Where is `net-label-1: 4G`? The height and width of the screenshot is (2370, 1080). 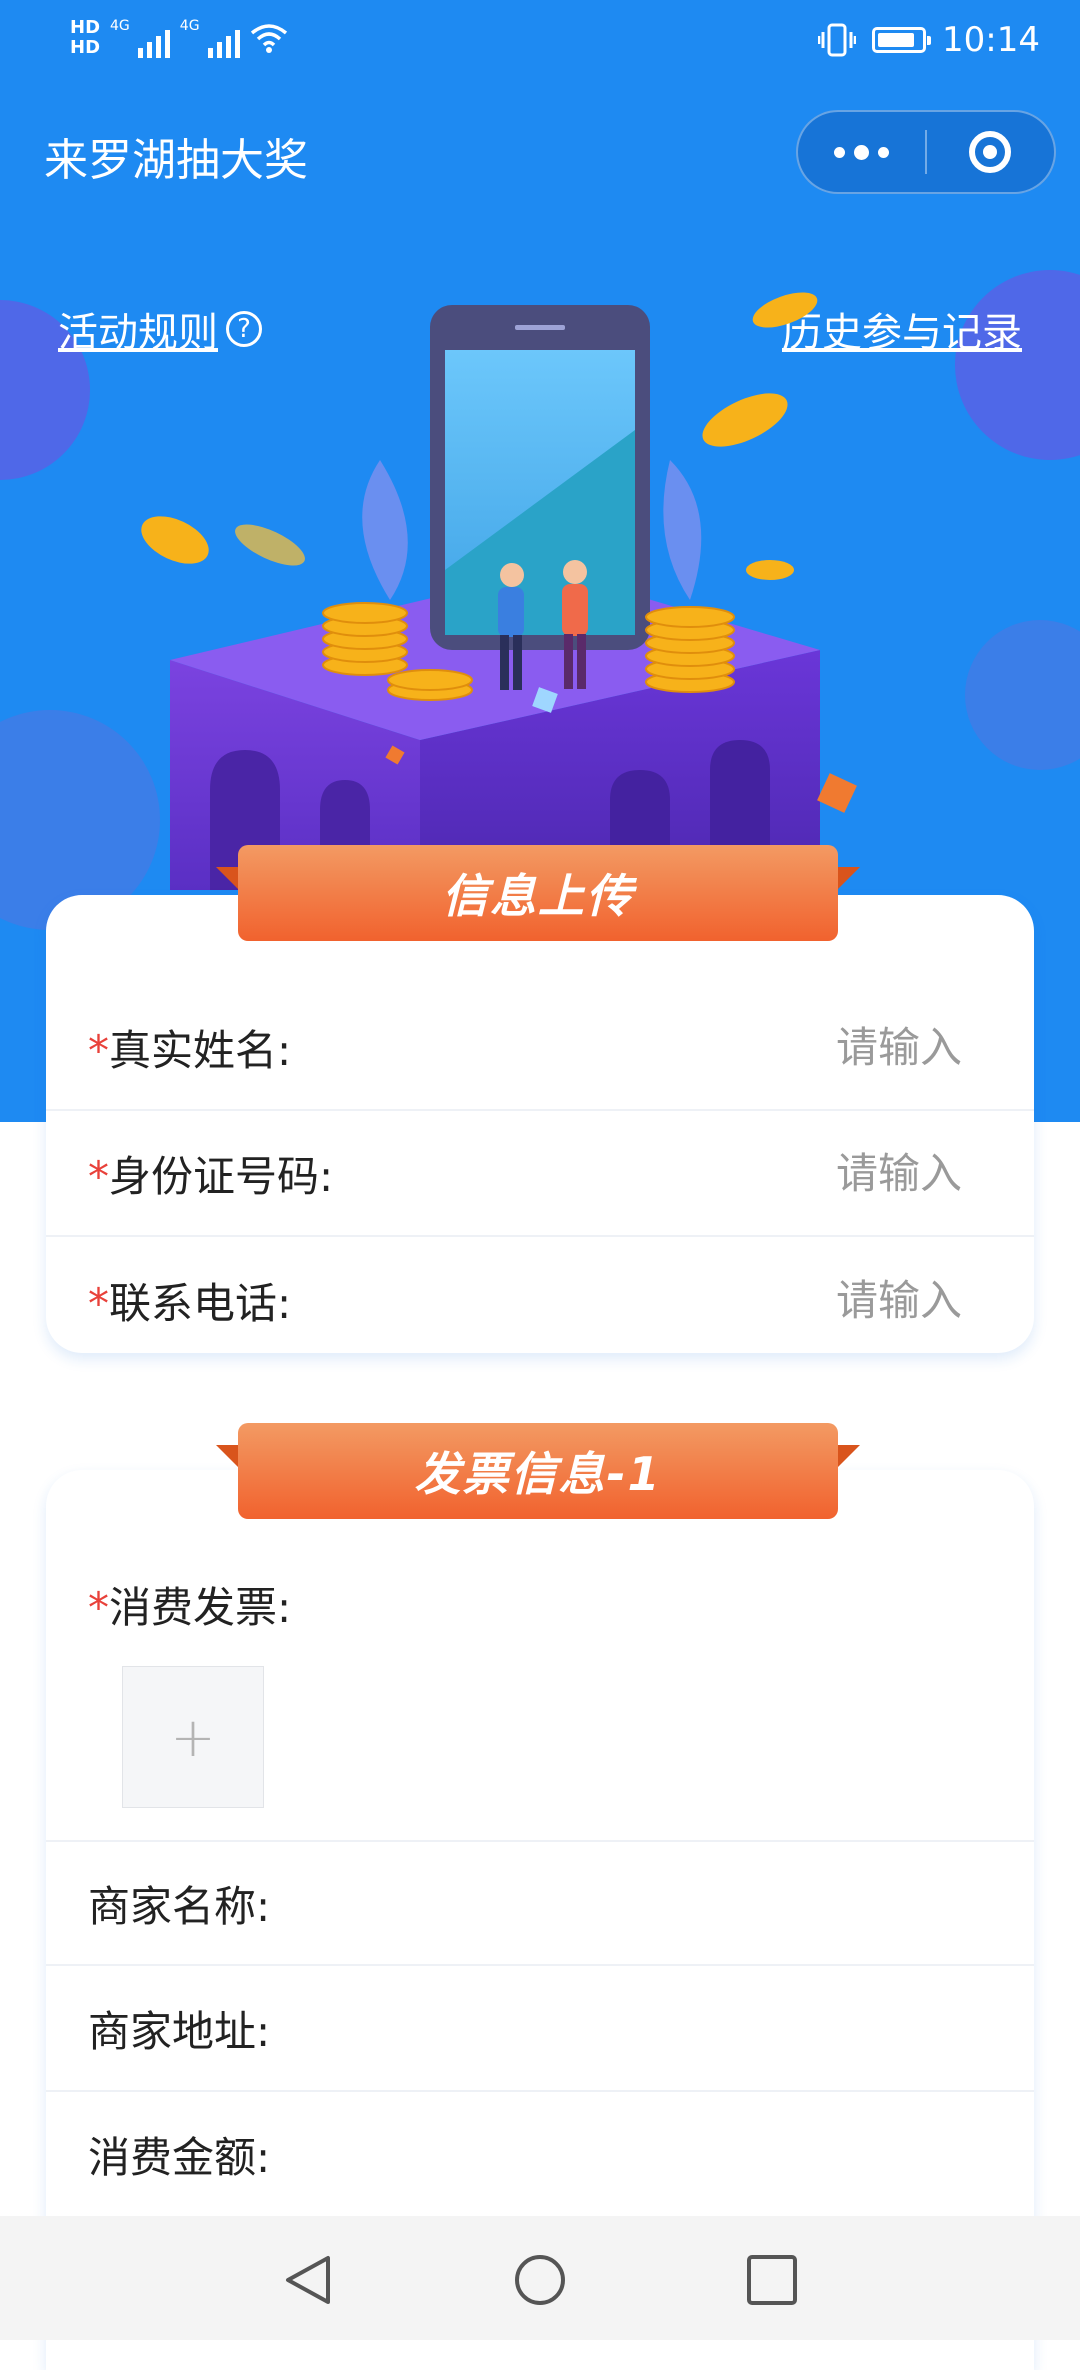
net-label-1: 4G is located at coordinates (120, 26).